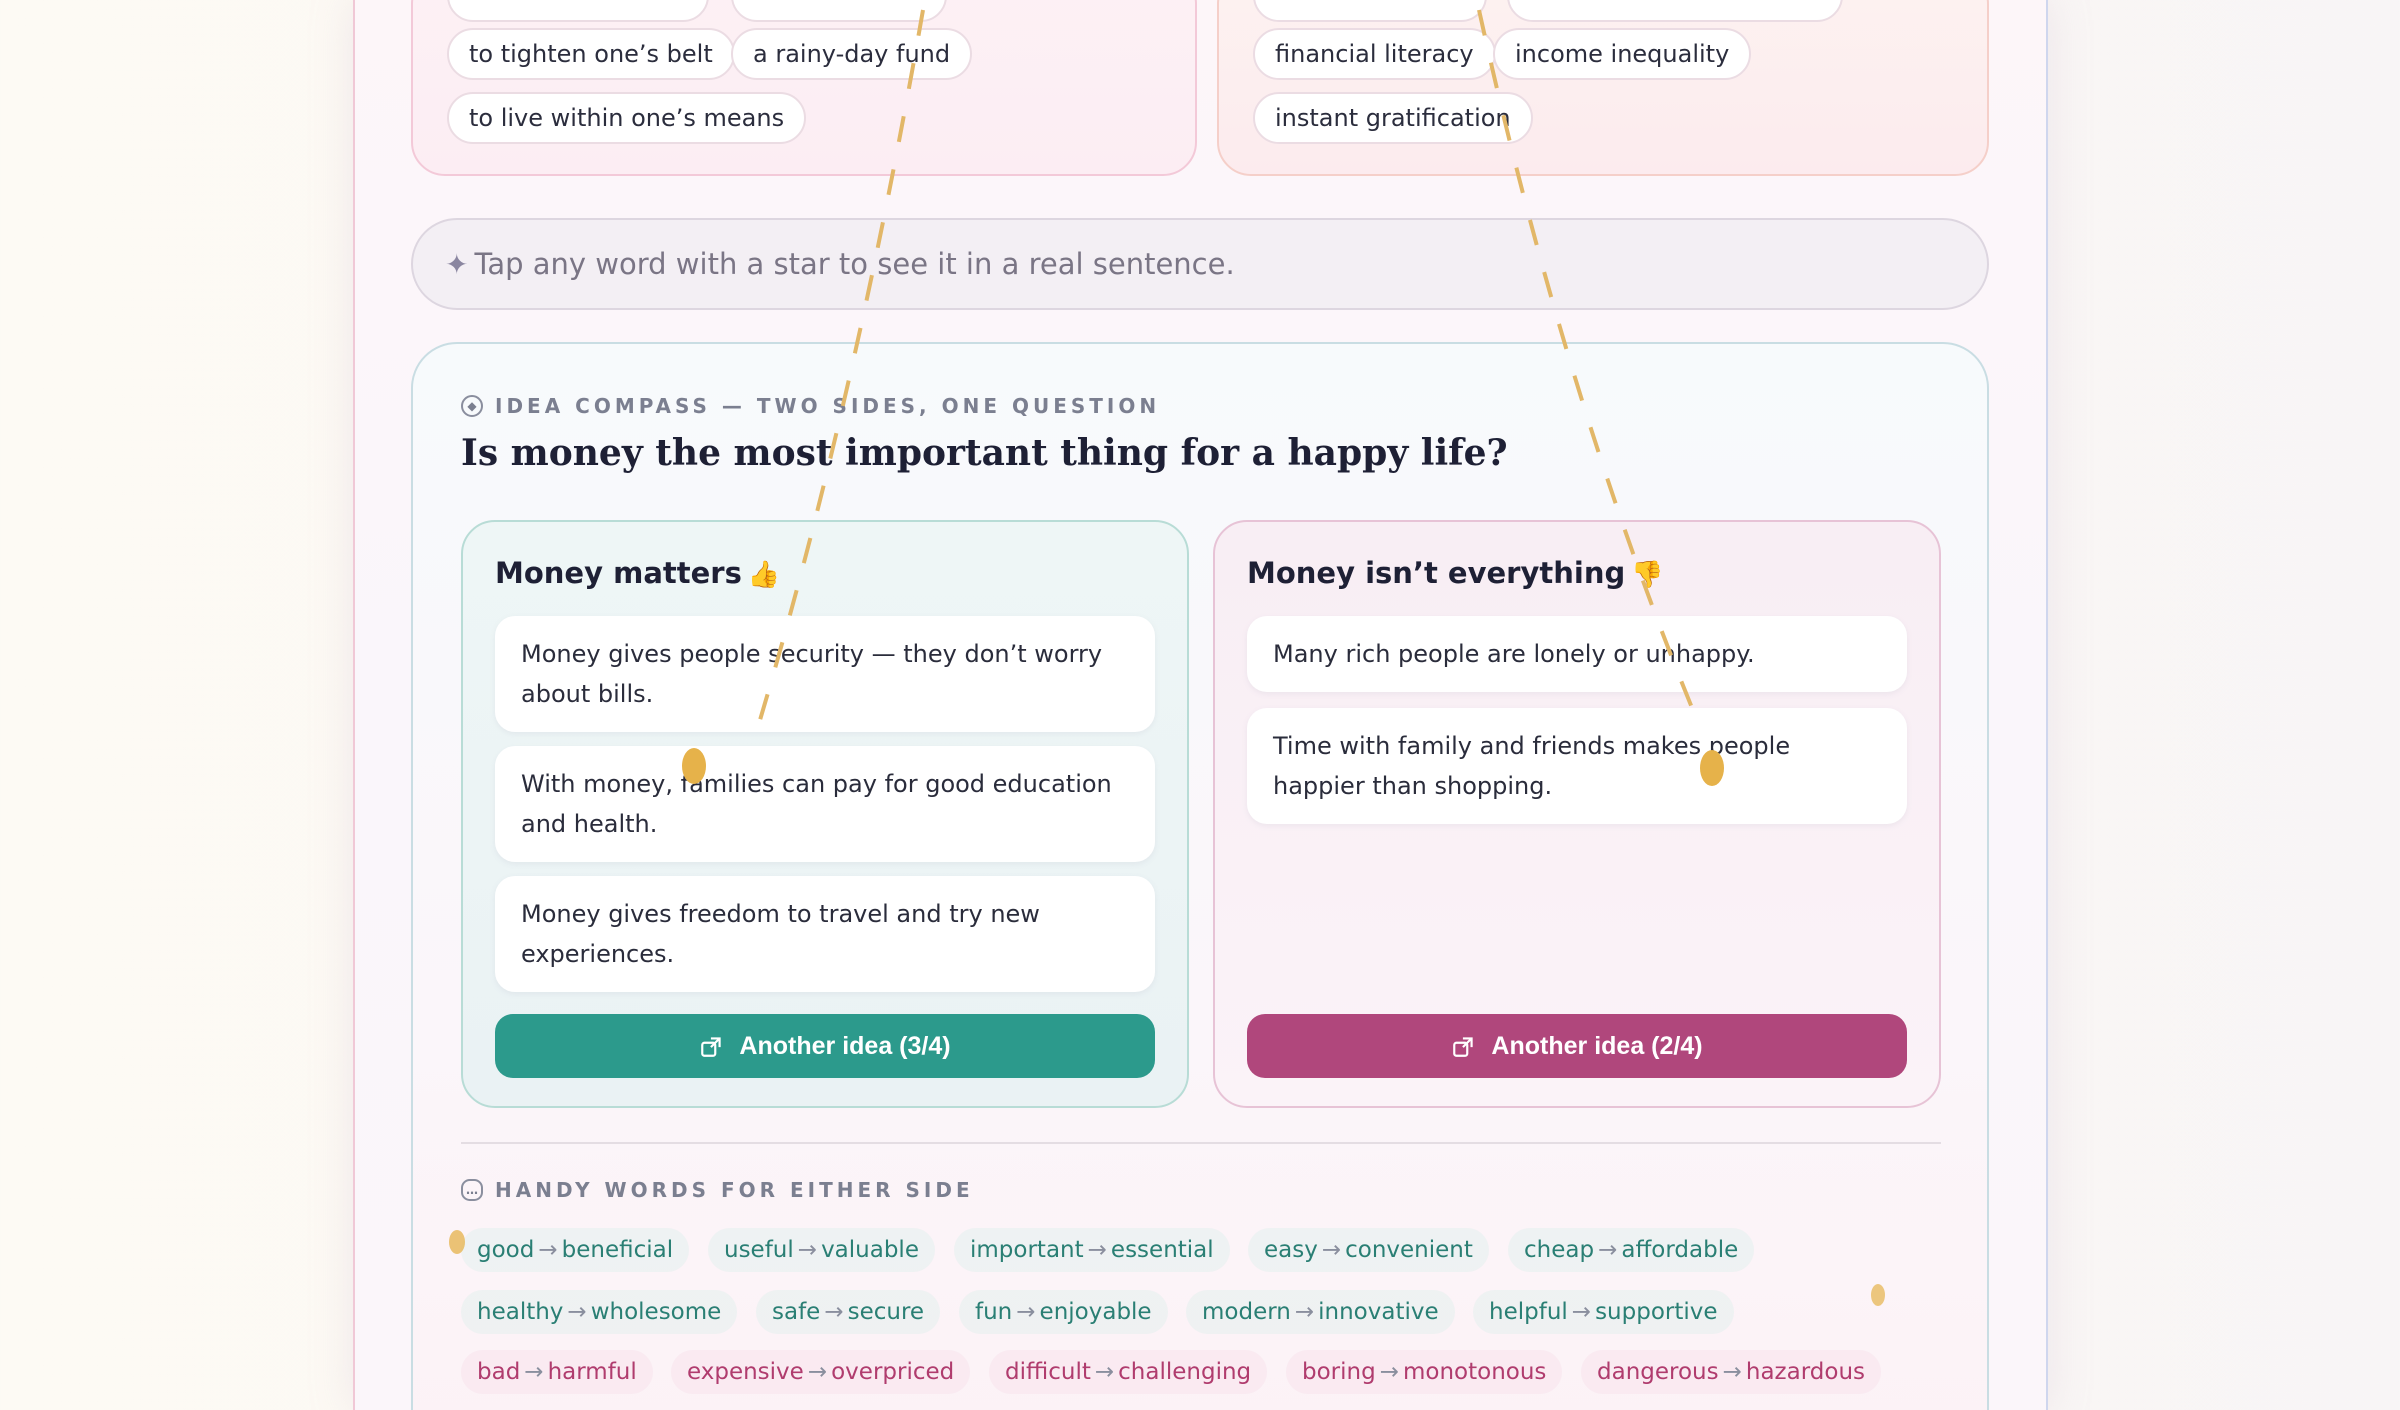  What do you see at coordinates (1291, 1250) in the screenshot?
I see `word-basic: easy` at bounding box center [1291, 1250].